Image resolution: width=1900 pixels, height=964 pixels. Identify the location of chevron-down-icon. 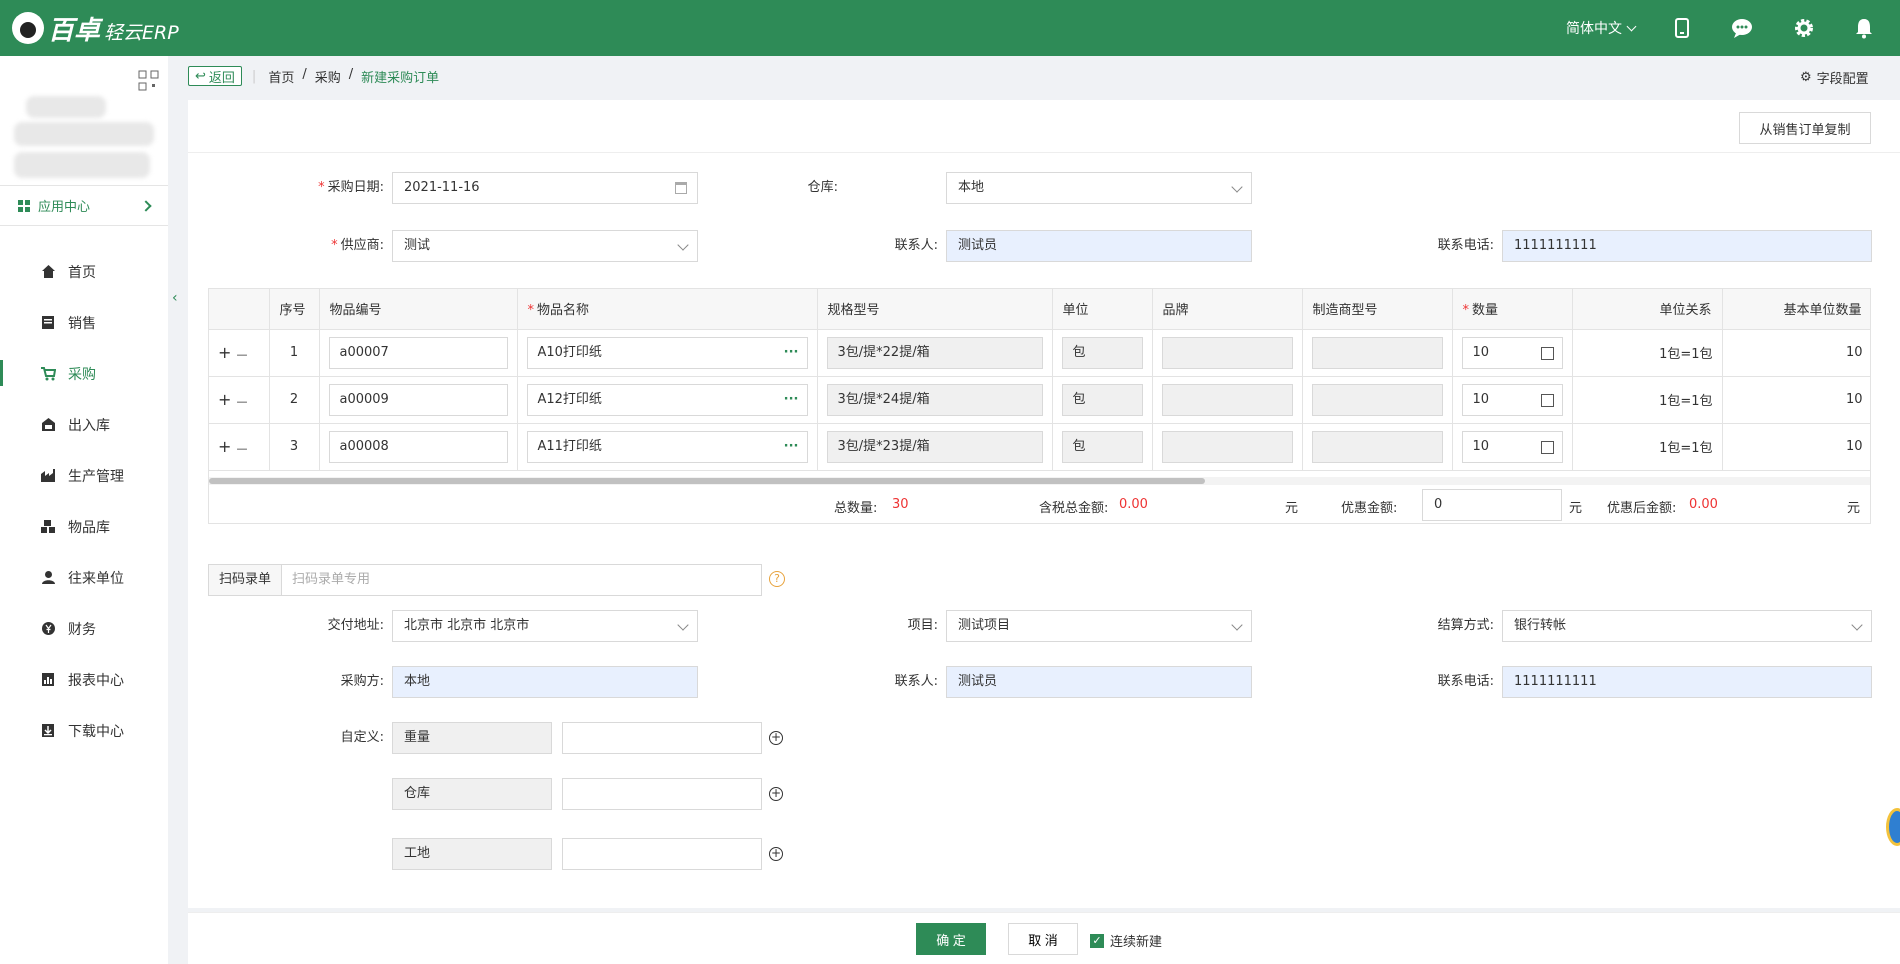
(683, 245).